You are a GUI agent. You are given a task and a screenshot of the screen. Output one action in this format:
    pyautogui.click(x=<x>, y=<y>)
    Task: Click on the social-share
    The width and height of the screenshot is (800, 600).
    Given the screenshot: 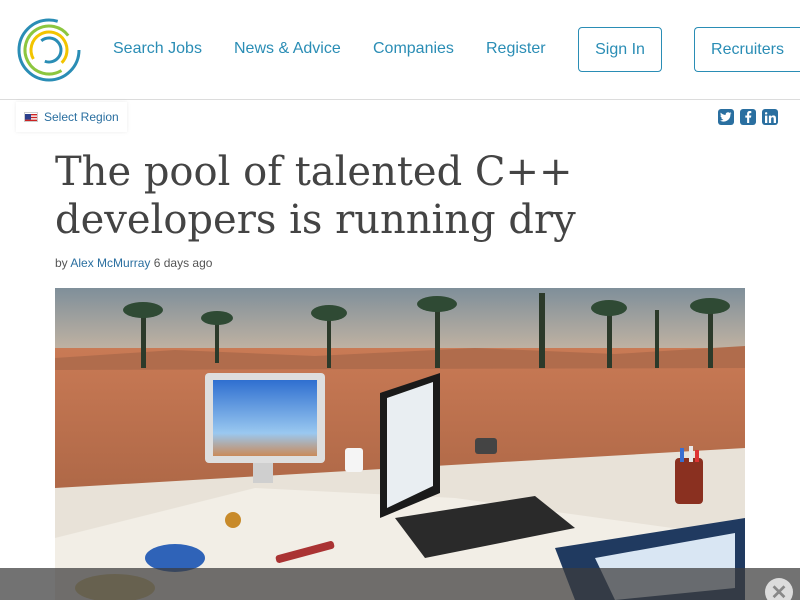 What is the action you would take?
    pyautogui.click(x=748, y=117)
    